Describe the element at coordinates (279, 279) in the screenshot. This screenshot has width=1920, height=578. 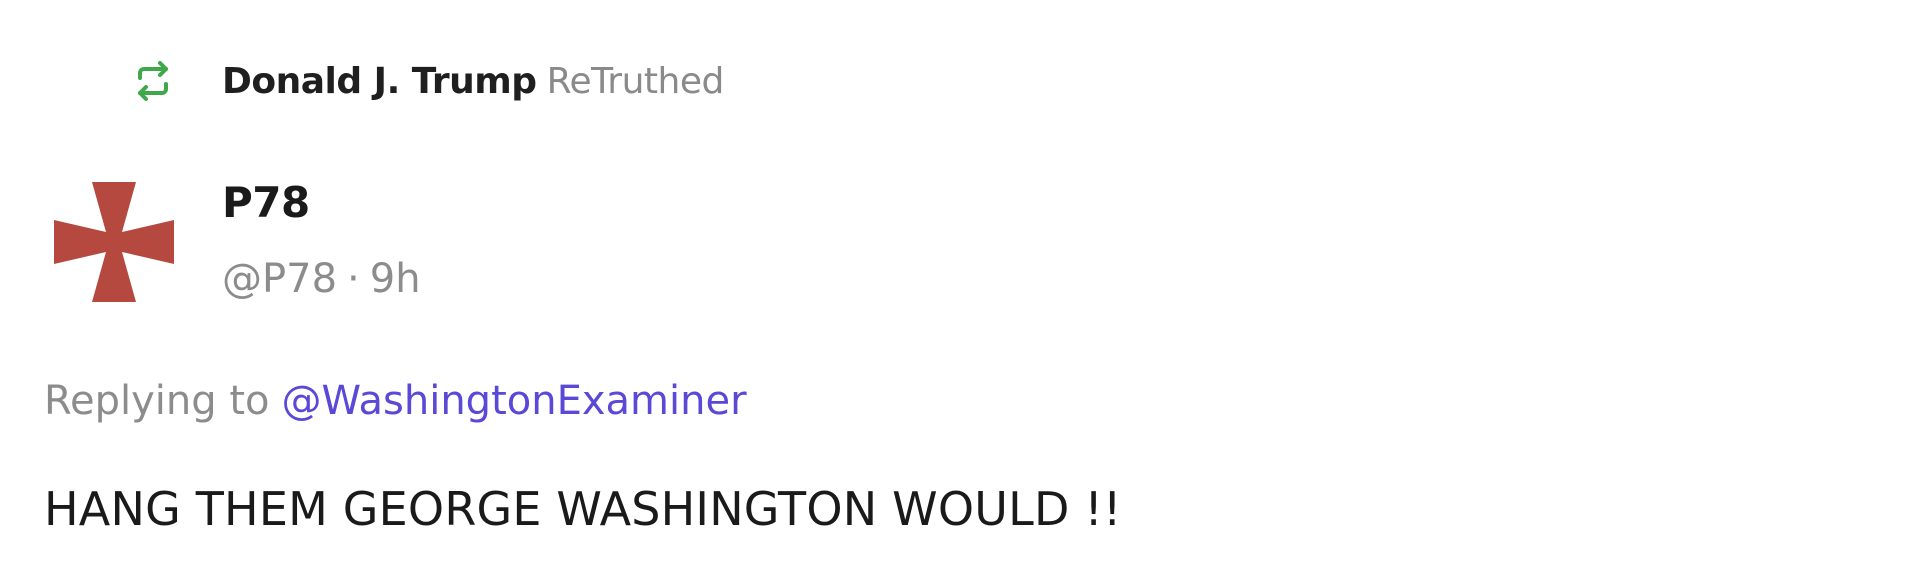
I see `user-handle: @P78` at that location.